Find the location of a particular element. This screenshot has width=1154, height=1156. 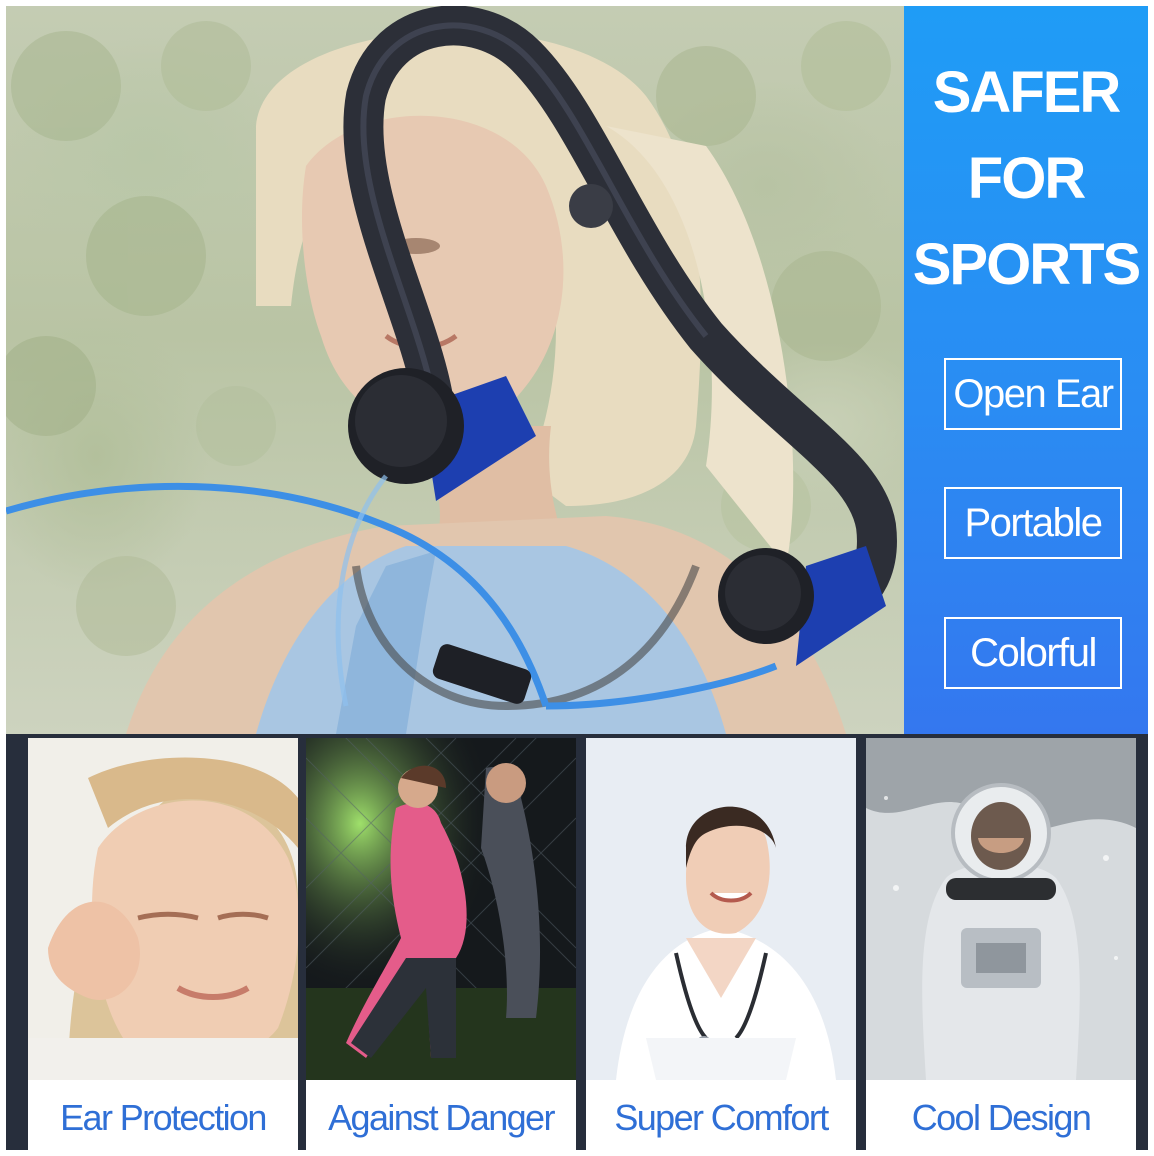

card-against-danger: Against Danger is located at coordinates (441, 944).